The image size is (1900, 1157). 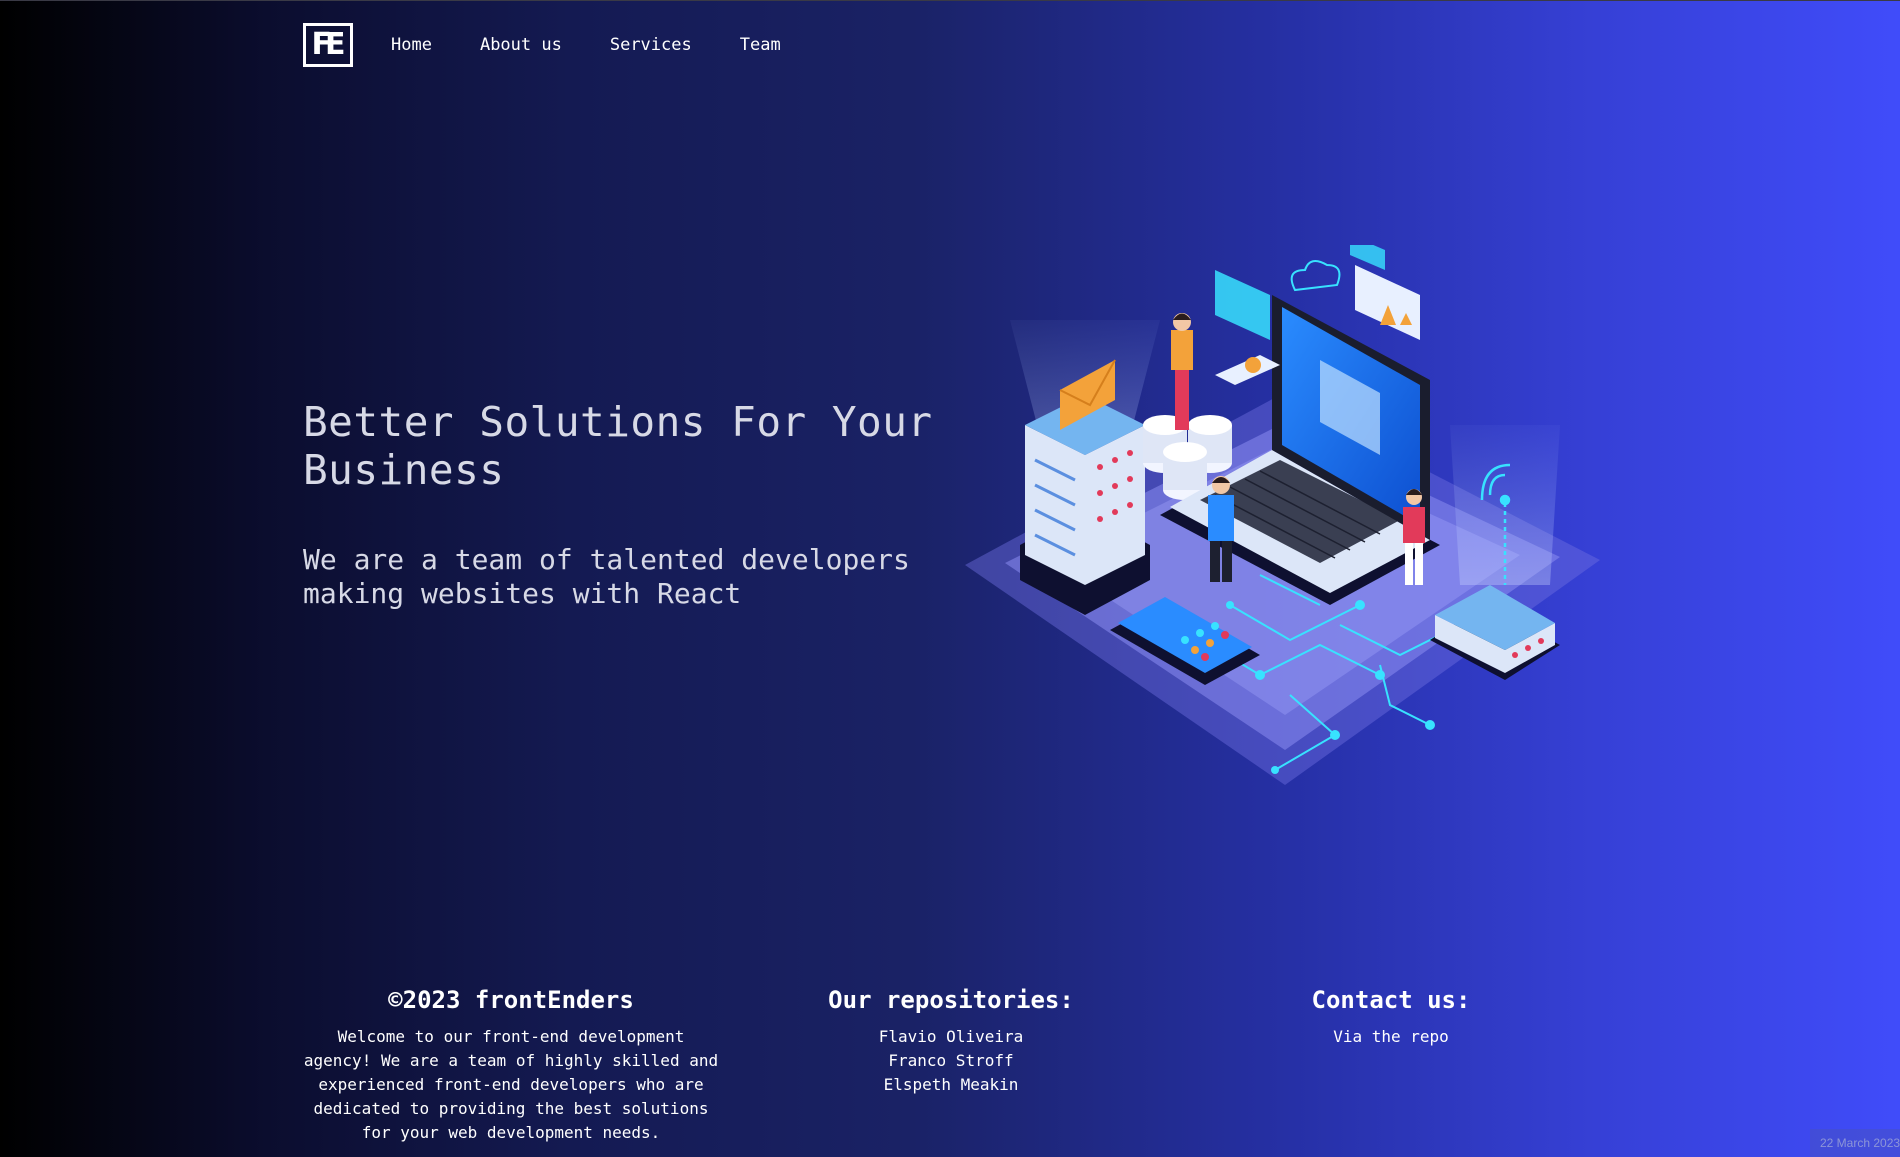 What do you see at coordinates (1391, 1016) in the screenshot?
I see `footer-contact: Contact us: Via the repo` at bounding box center [1391, 1016].